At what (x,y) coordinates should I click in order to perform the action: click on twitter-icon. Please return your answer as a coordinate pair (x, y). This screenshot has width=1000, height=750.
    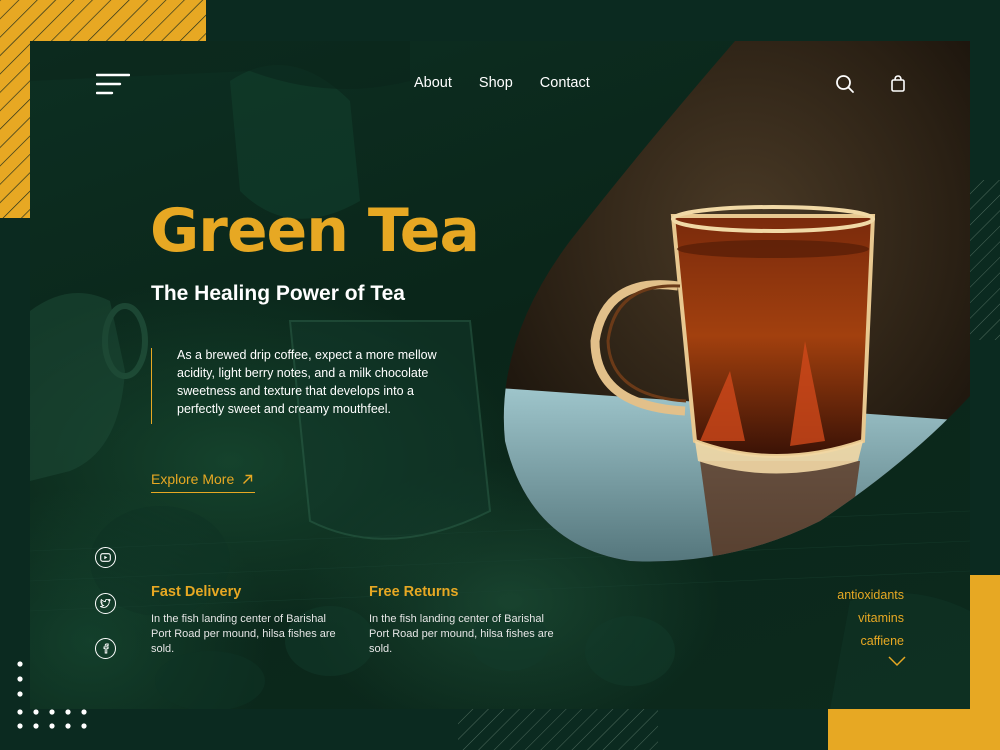
    Looking at the image, I should click on (105, 603).